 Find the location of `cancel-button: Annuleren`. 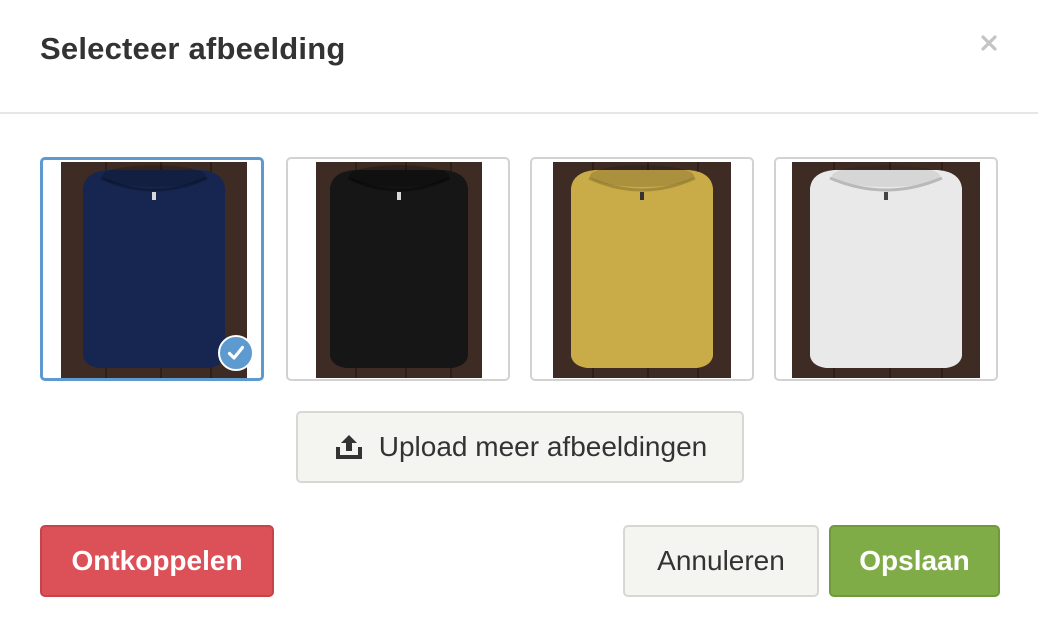

cancel-button: Annuleren is located at coordinates (721, 561).